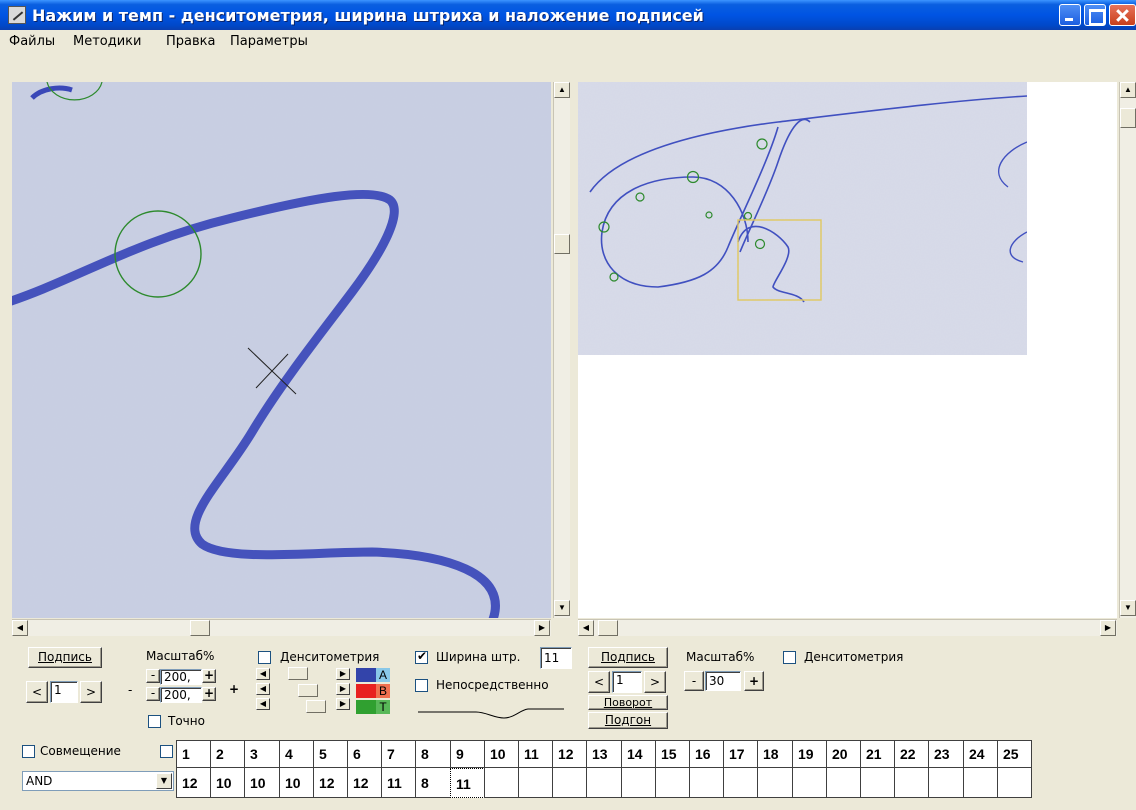 The height and width of the screenshot is (810, 1136). What do you see at coordinates (638, 754) in the screenshot?
I see `grid-header-cell: 14` at bounding box center [638, 754].